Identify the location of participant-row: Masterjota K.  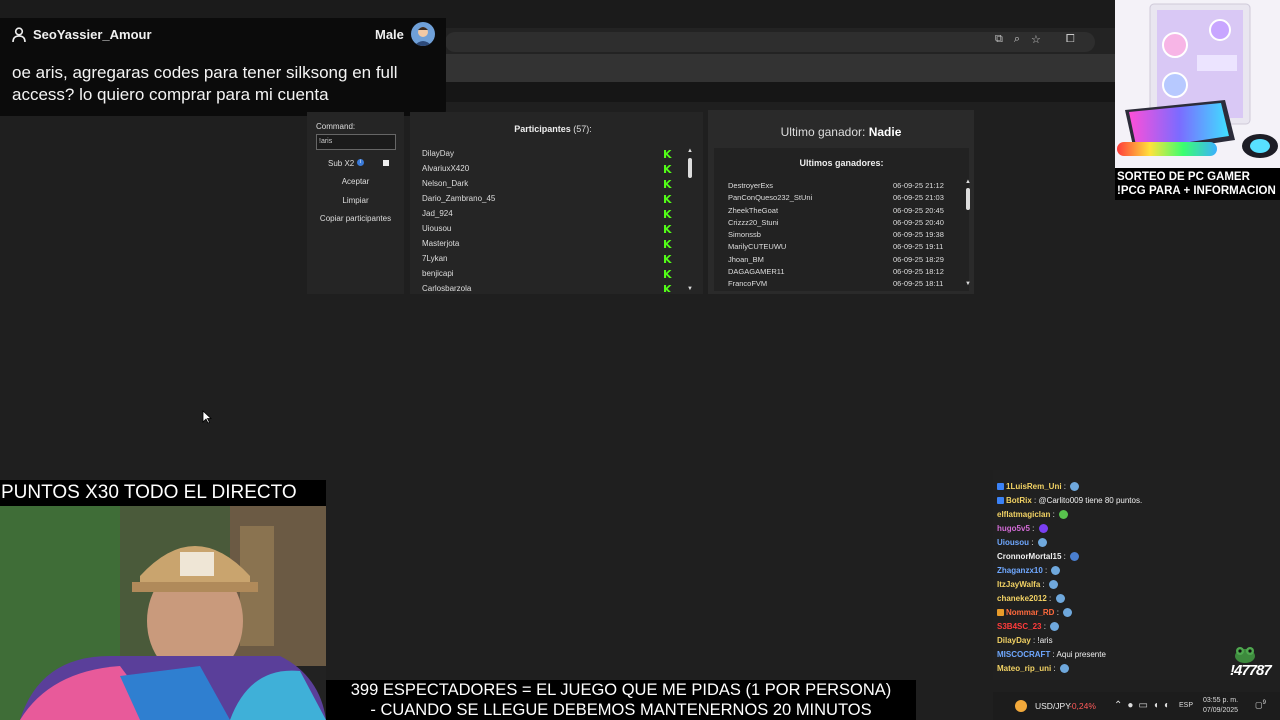
(545, 245).